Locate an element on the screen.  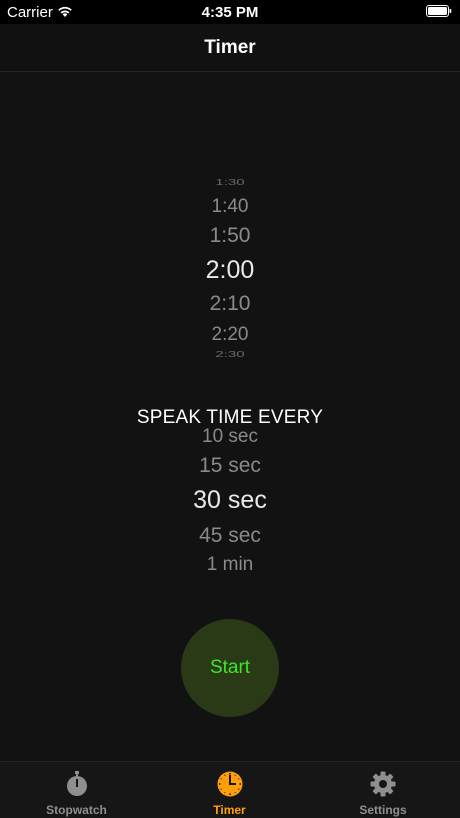
tab-bar: Stopwatch Timer Settings is located at coordinates (230, 789).